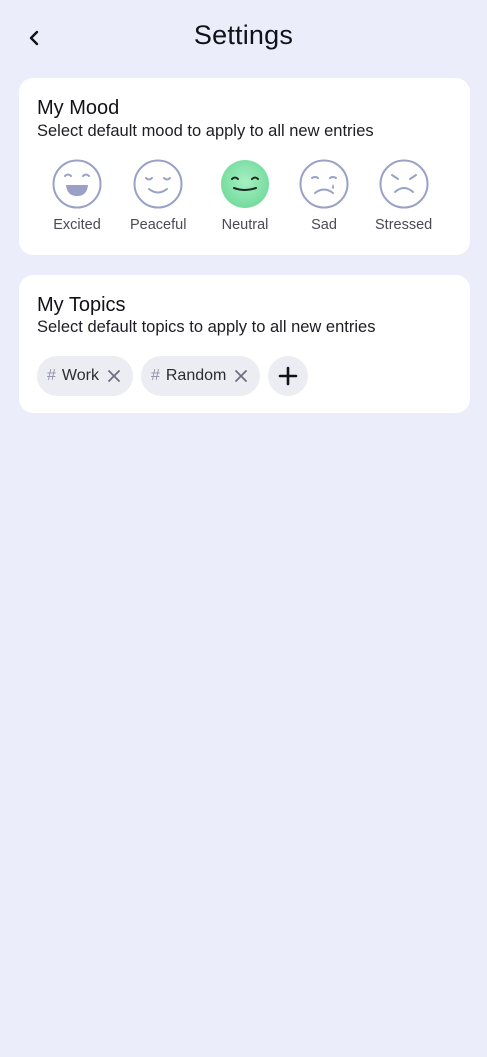 Image resolution: width=487 pixels, height=1057 pixels. I want to click on add-topic-button, so click(288, 376).